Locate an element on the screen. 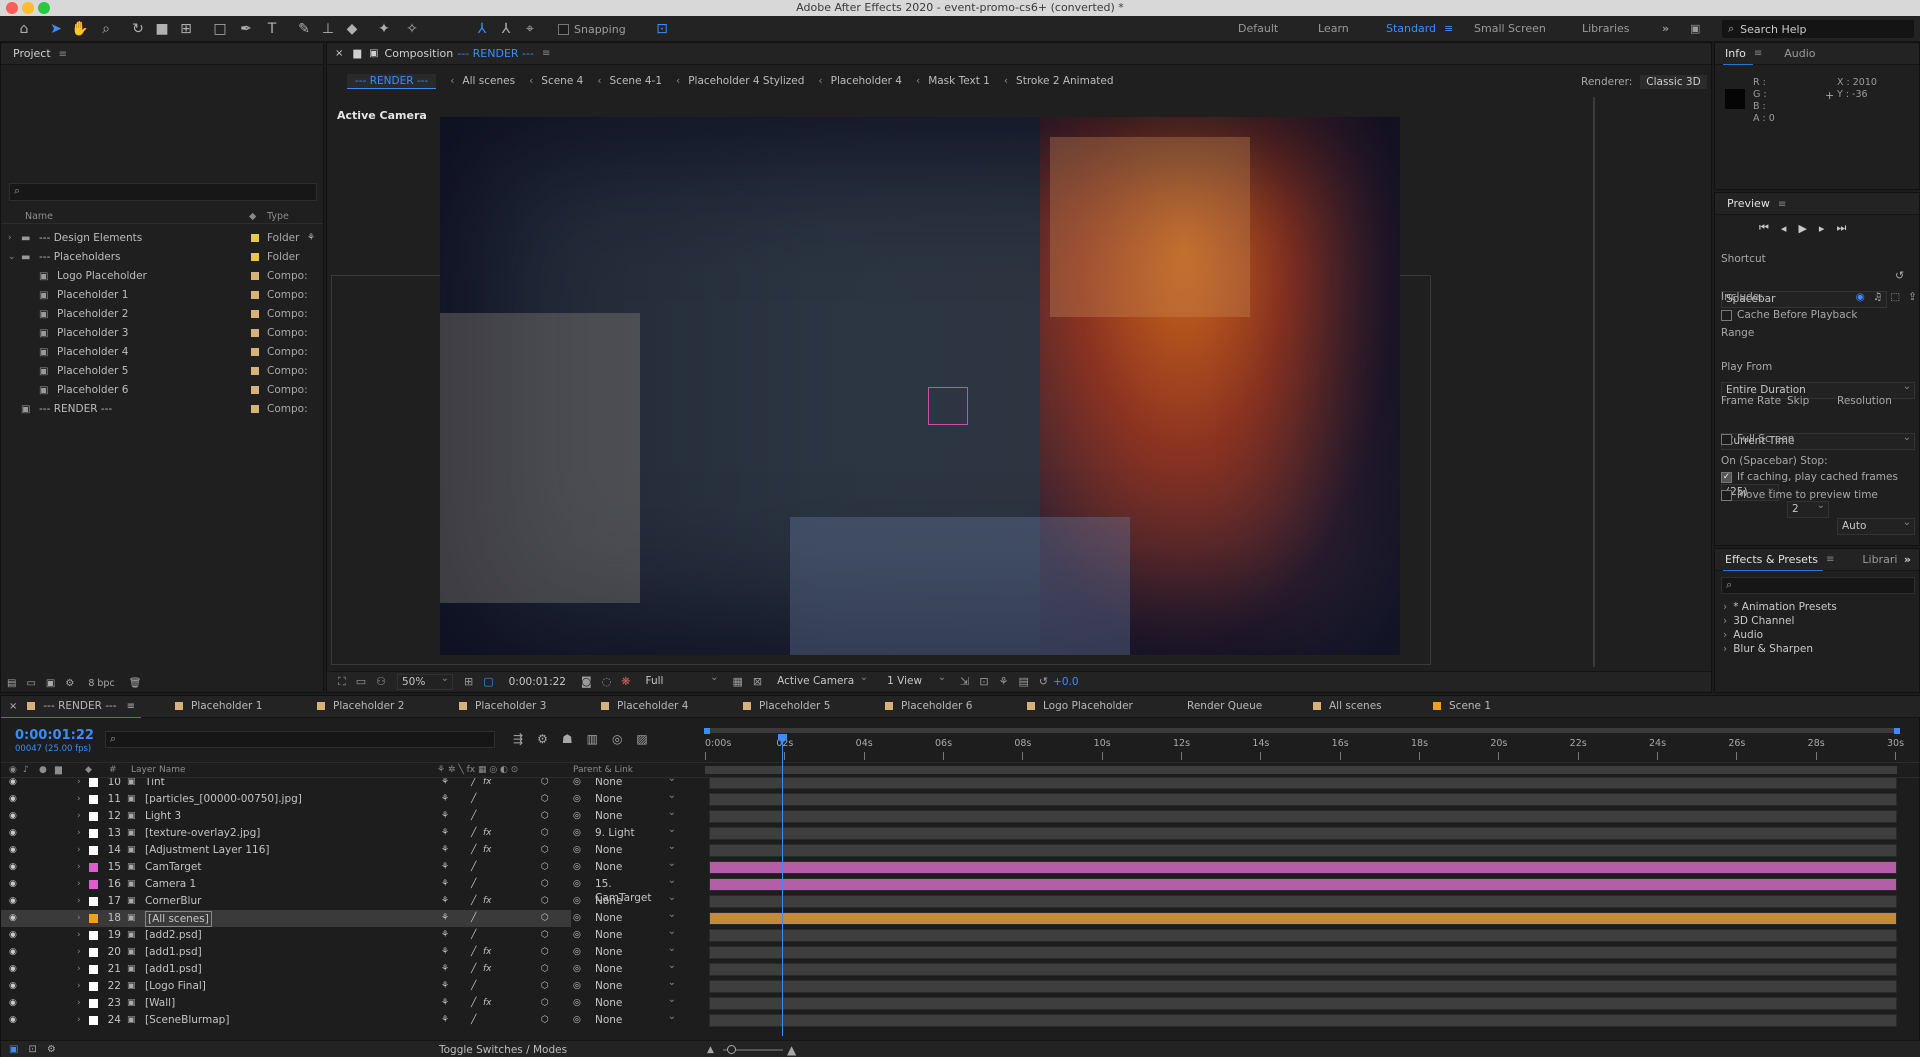  camera-view-dropdown: Active Camera is located at coordinates (822, 680).